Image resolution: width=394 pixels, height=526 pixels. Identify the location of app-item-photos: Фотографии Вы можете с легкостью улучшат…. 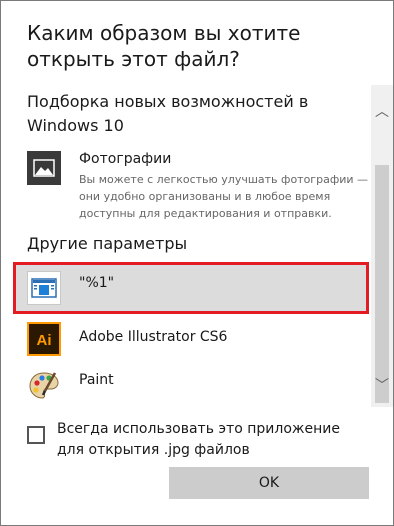
(191, 185).